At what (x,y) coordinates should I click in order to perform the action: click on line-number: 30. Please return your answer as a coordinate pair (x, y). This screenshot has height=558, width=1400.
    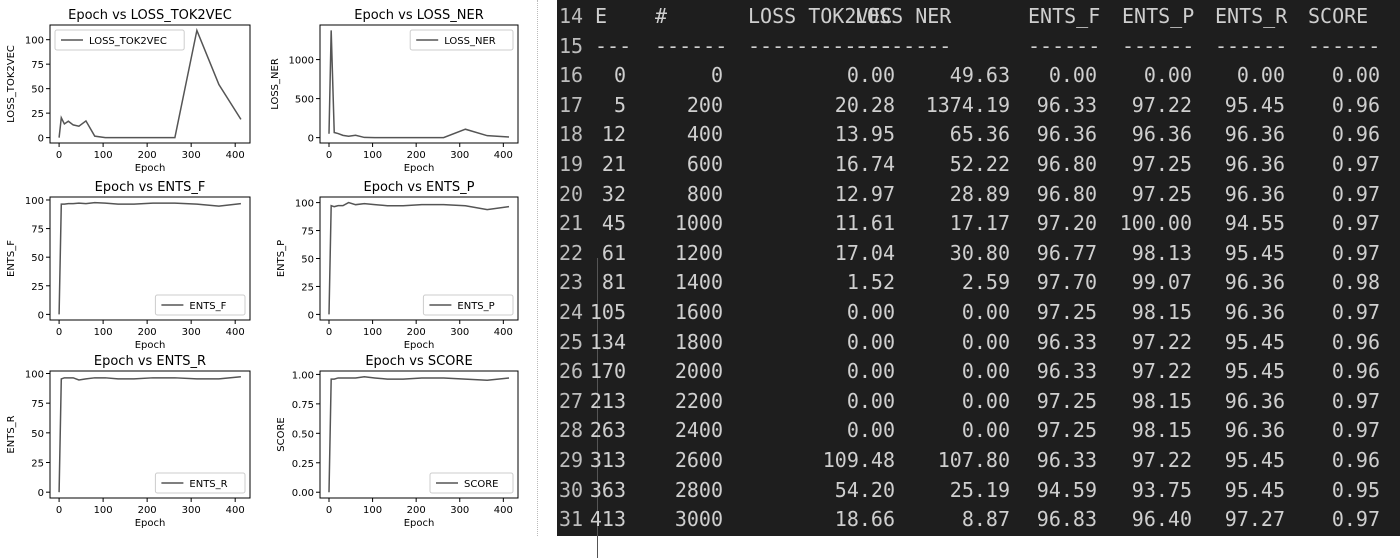
    Looking at the image, I should click on (571, 490).